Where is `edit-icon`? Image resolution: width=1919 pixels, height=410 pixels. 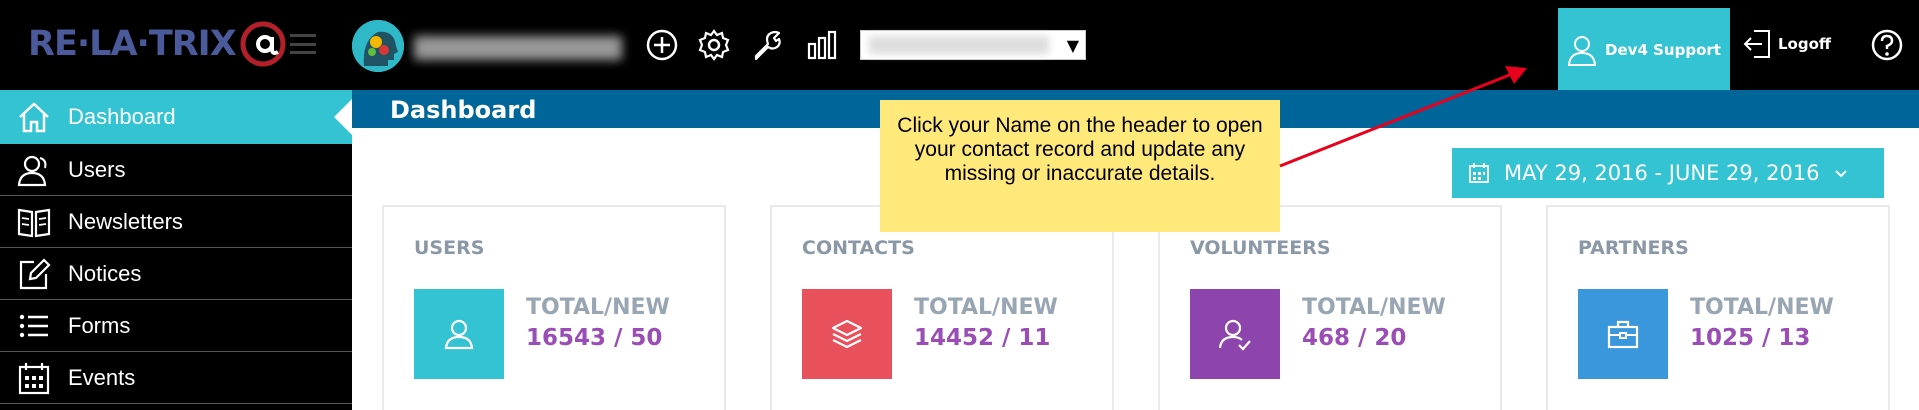 edit-icon is located at coordinates (35, 273).